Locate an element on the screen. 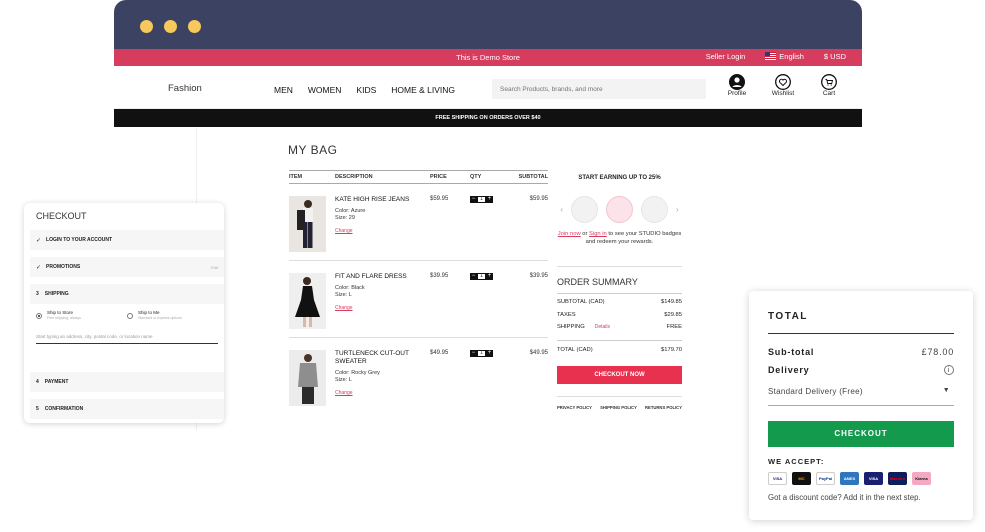  ship-to-me-option: Ship to Me Standard or express options is located at coordinates (172, 315).